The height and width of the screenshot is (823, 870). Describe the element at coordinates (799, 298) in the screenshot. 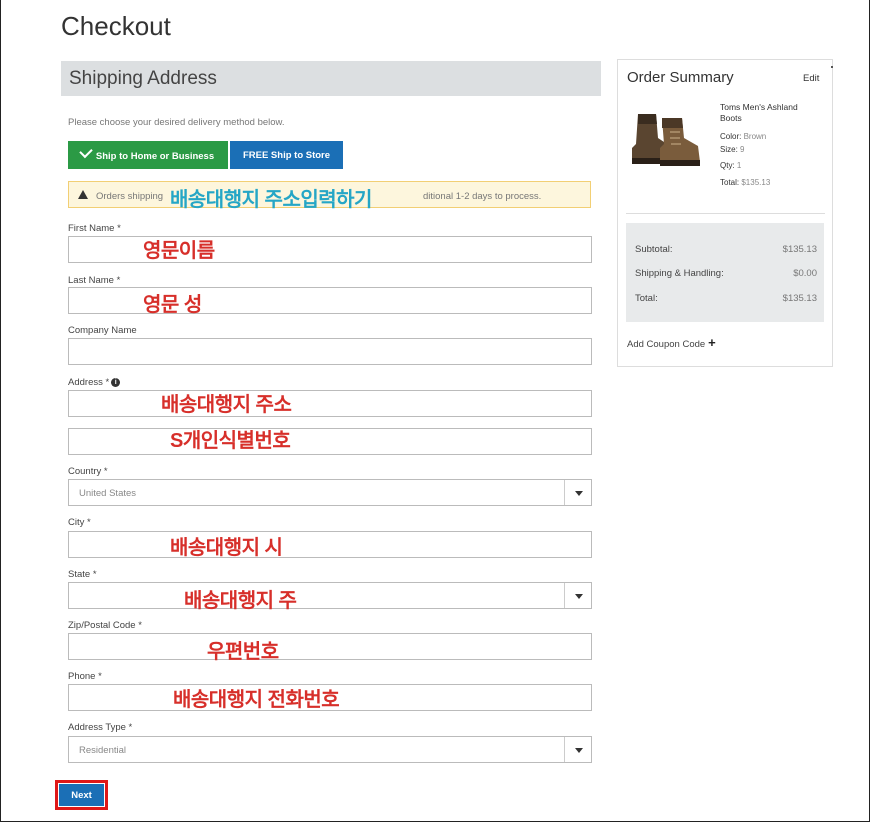

I see `total-value: $135.13` at that location.